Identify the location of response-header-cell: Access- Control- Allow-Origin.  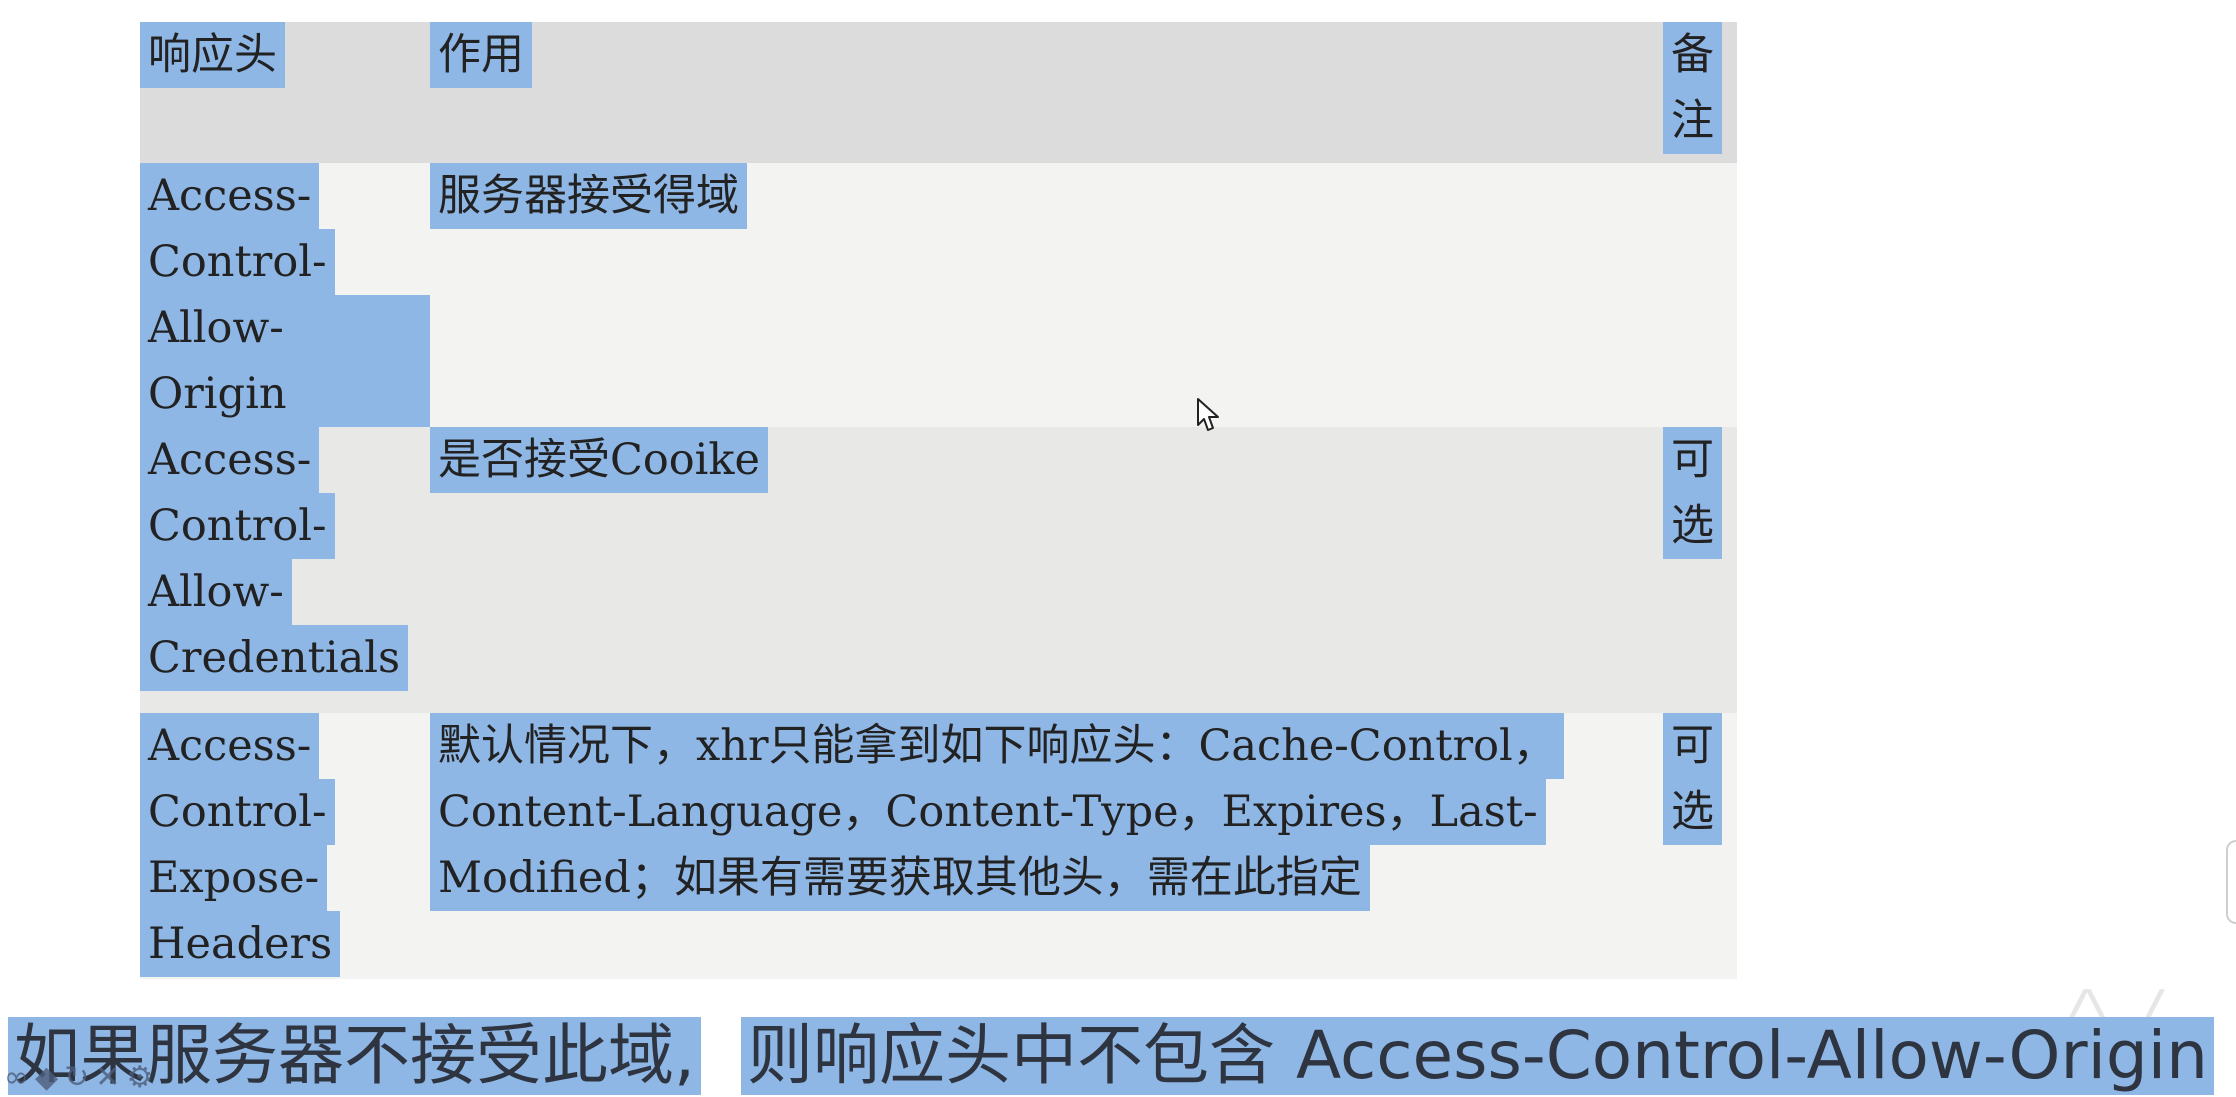
(285, 295).